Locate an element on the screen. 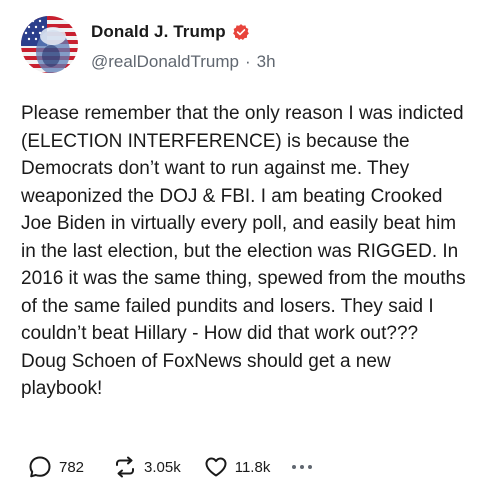 This screenshot has height=500, width=477. reply-count: 782 is located at coordinates (72, 467).